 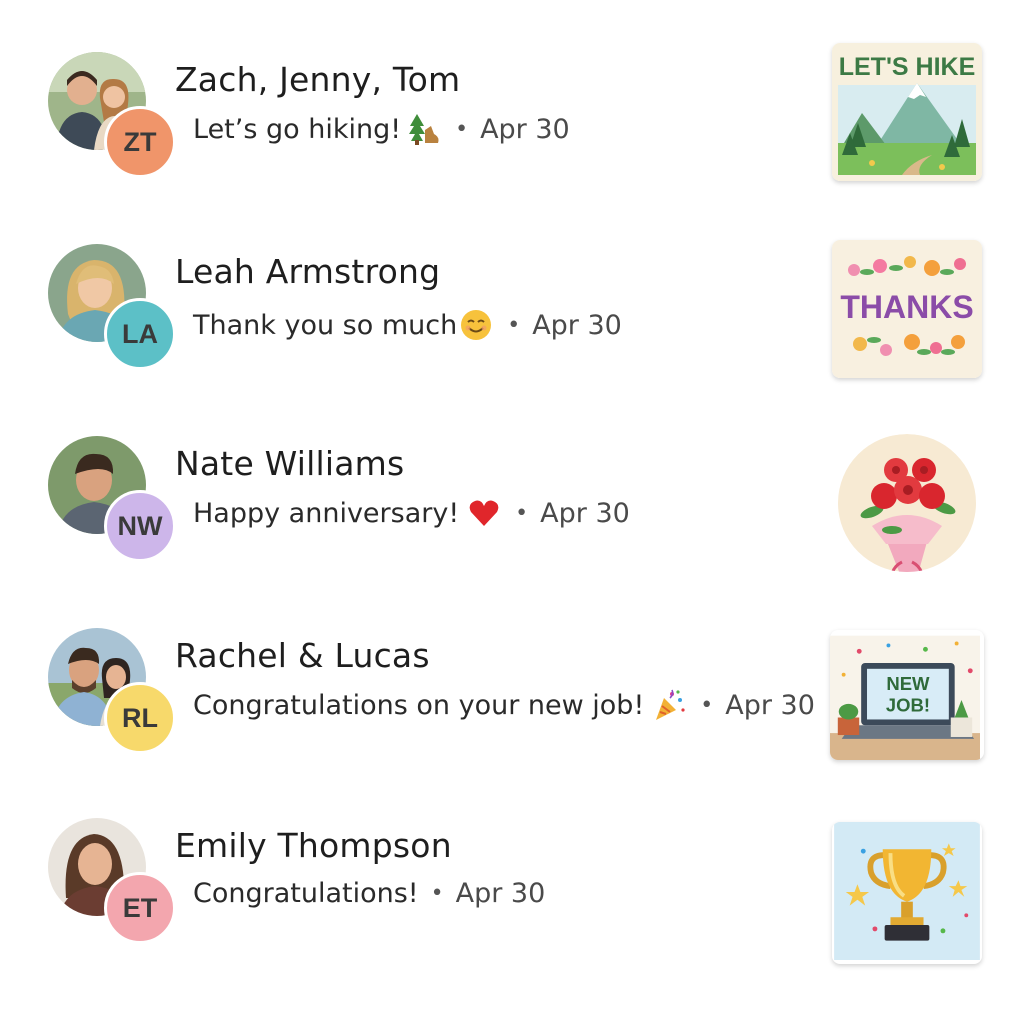 I want to click on avatar: ET, so click(x=116, y=886).